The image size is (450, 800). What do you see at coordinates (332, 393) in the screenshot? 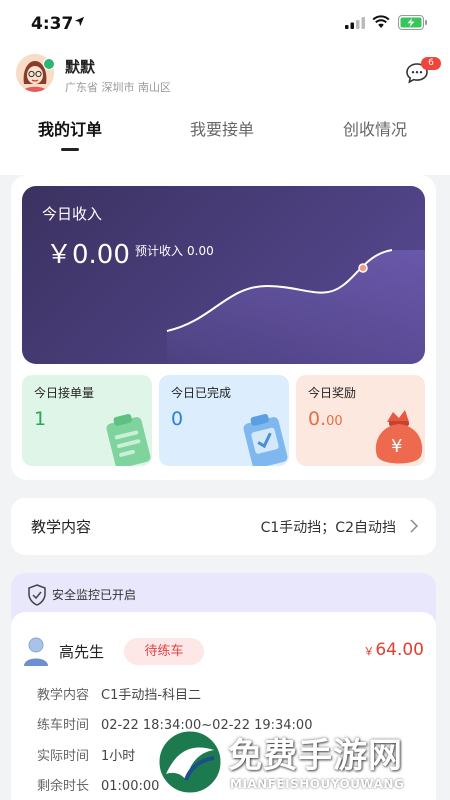
I see `stat-title: 今日奖励` at bounding box center [332, 393].